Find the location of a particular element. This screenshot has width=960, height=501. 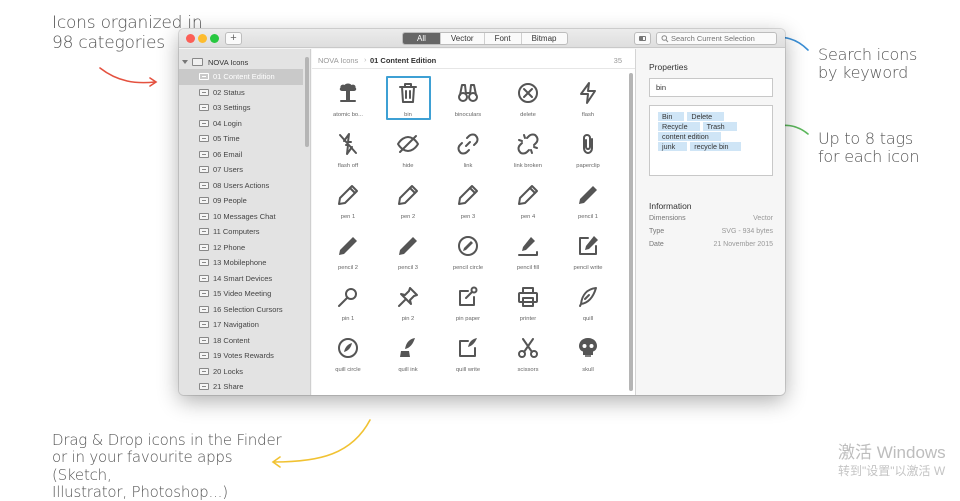

properties-heading: Properties is located at coordinates (668, 67).